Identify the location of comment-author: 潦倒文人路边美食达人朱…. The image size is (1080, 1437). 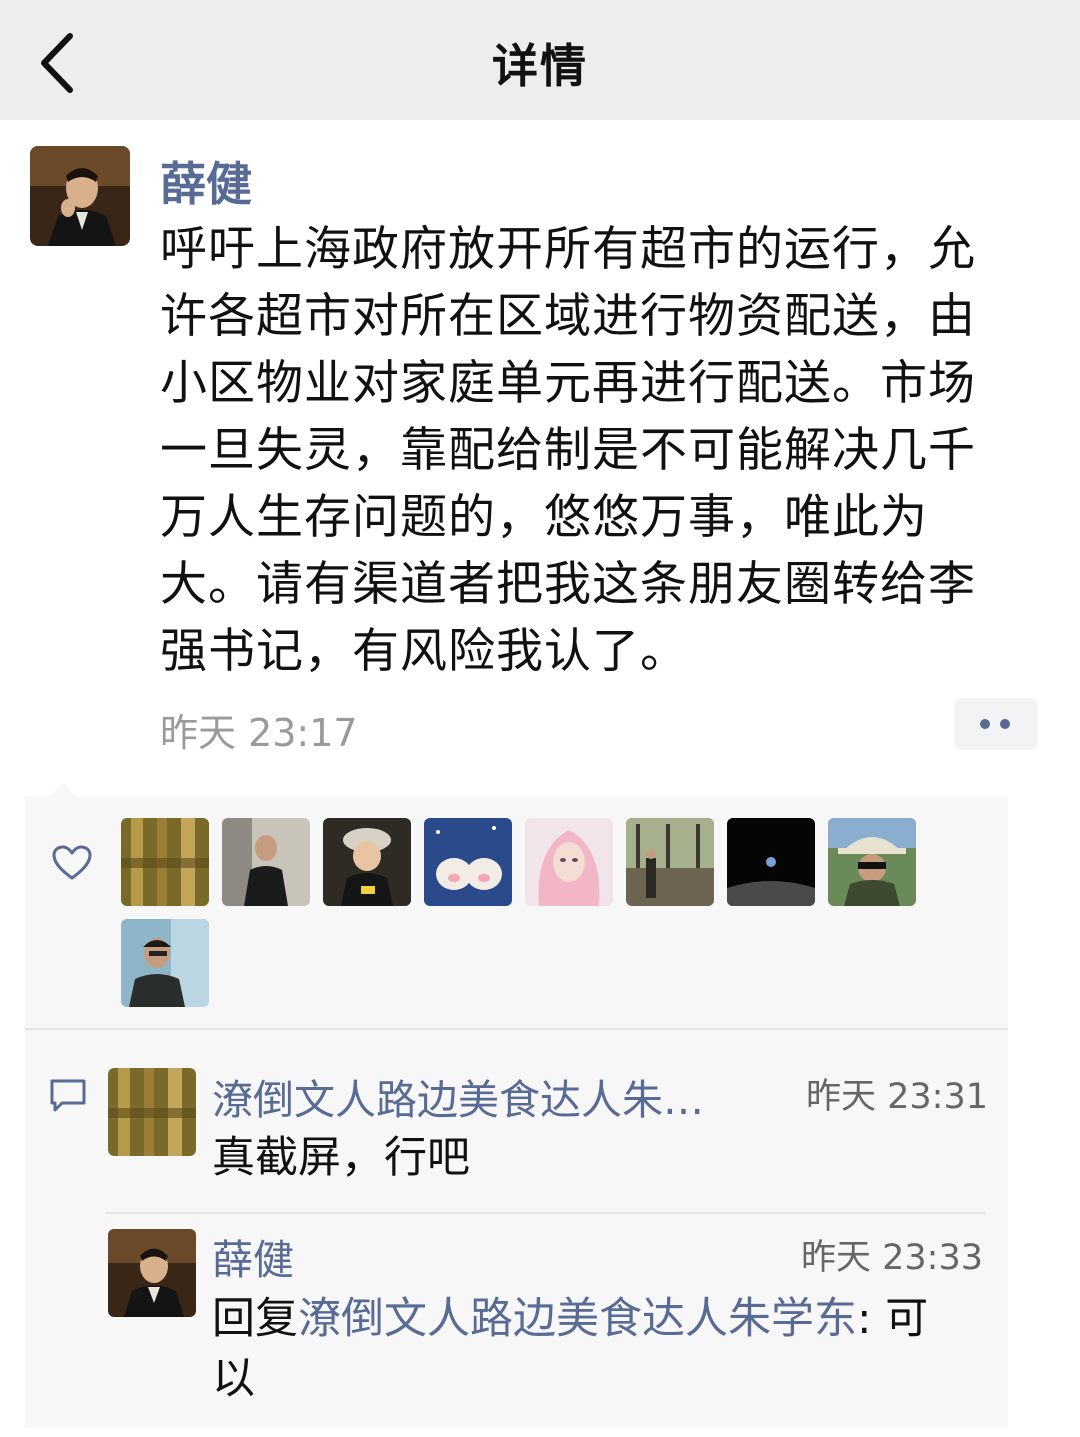
(458, 1096).